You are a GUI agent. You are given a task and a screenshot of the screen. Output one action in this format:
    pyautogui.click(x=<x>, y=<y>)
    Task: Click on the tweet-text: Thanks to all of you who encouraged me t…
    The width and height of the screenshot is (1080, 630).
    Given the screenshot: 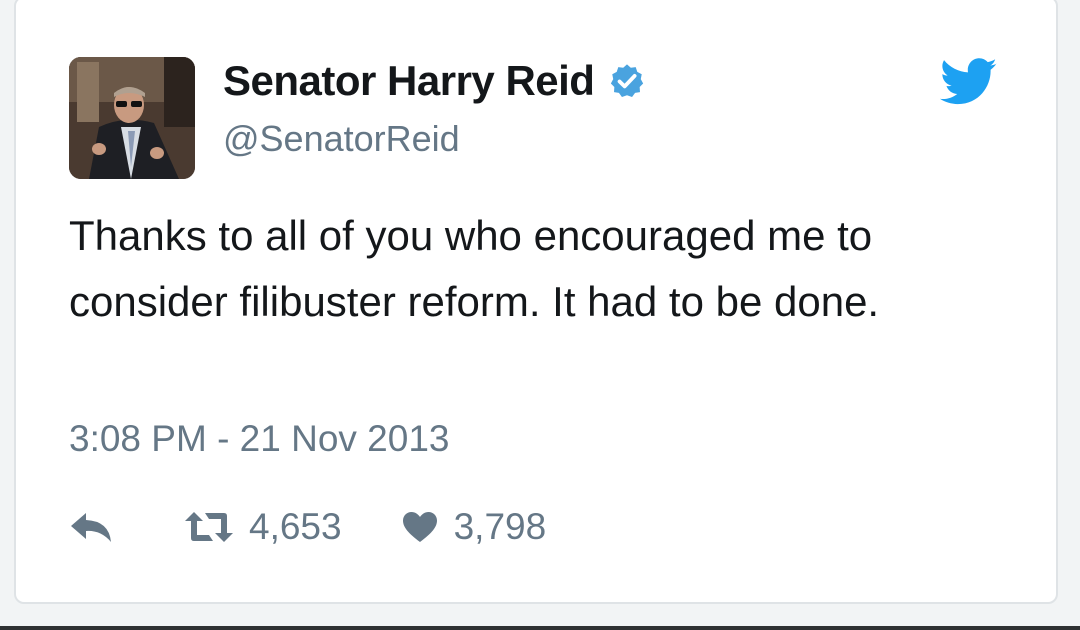 What is the action you would take?
    pyautogui.click(x=474, y=268)
    